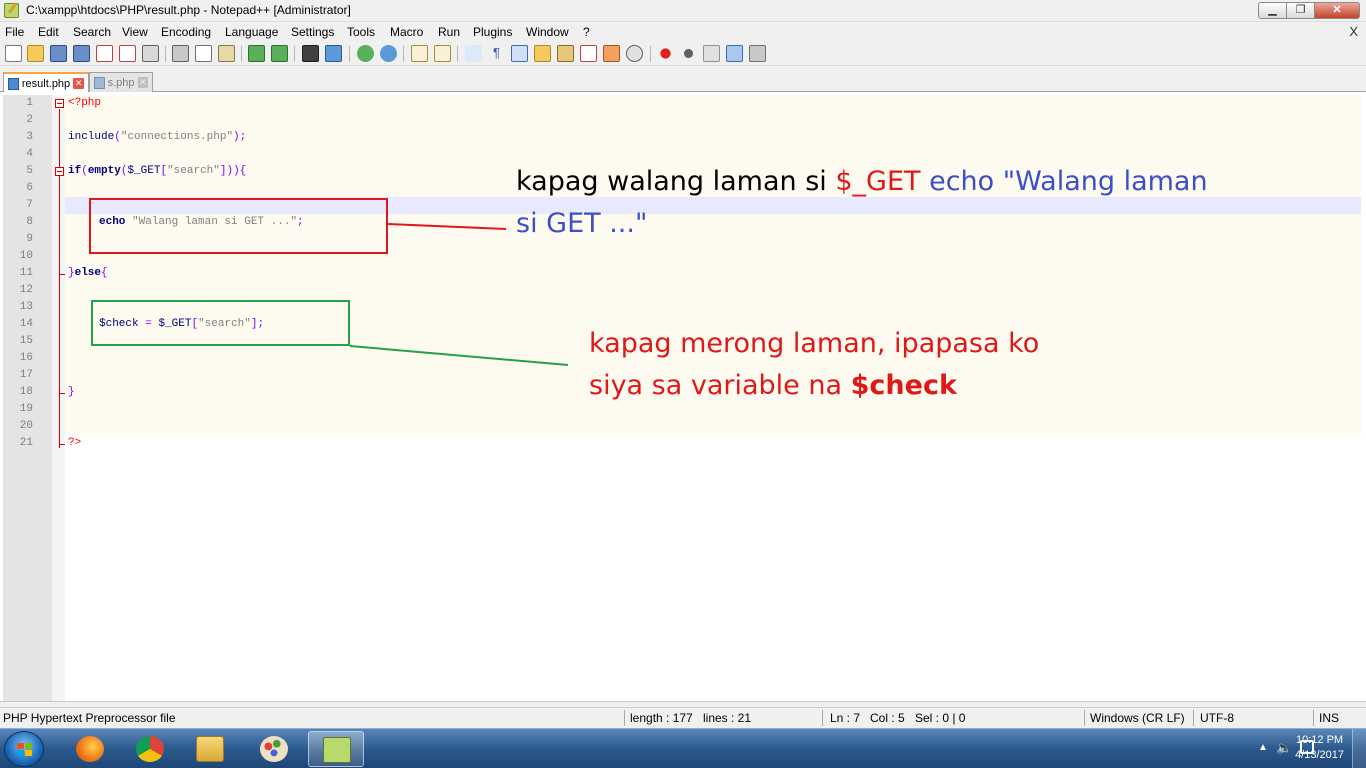 The height and width of the screenshot is (768, 1366). Describe the element at coordinates (29, 222) in the screenshot. I see `line-number: 8` at that location.